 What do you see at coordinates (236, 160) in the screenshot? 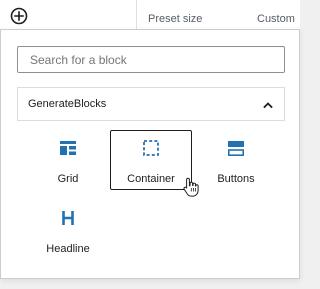
I see `block-buttons: Buttons` at bounding box center [236, 160].